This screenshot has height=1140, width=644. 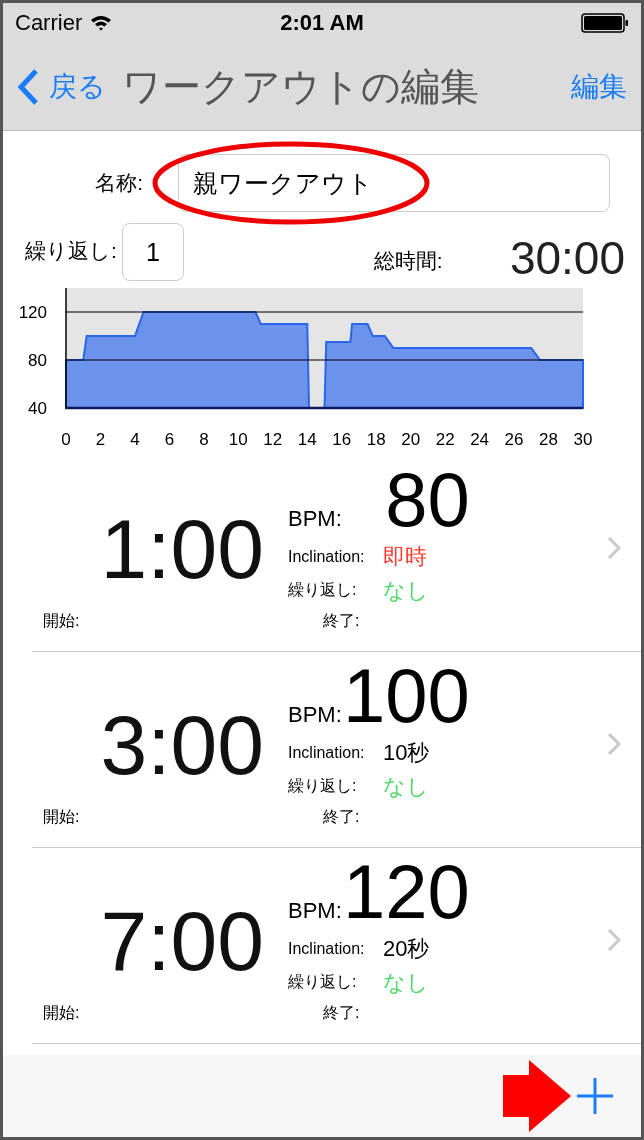 I want to click on x-tick-label: 10, so click(x=238, y=439).